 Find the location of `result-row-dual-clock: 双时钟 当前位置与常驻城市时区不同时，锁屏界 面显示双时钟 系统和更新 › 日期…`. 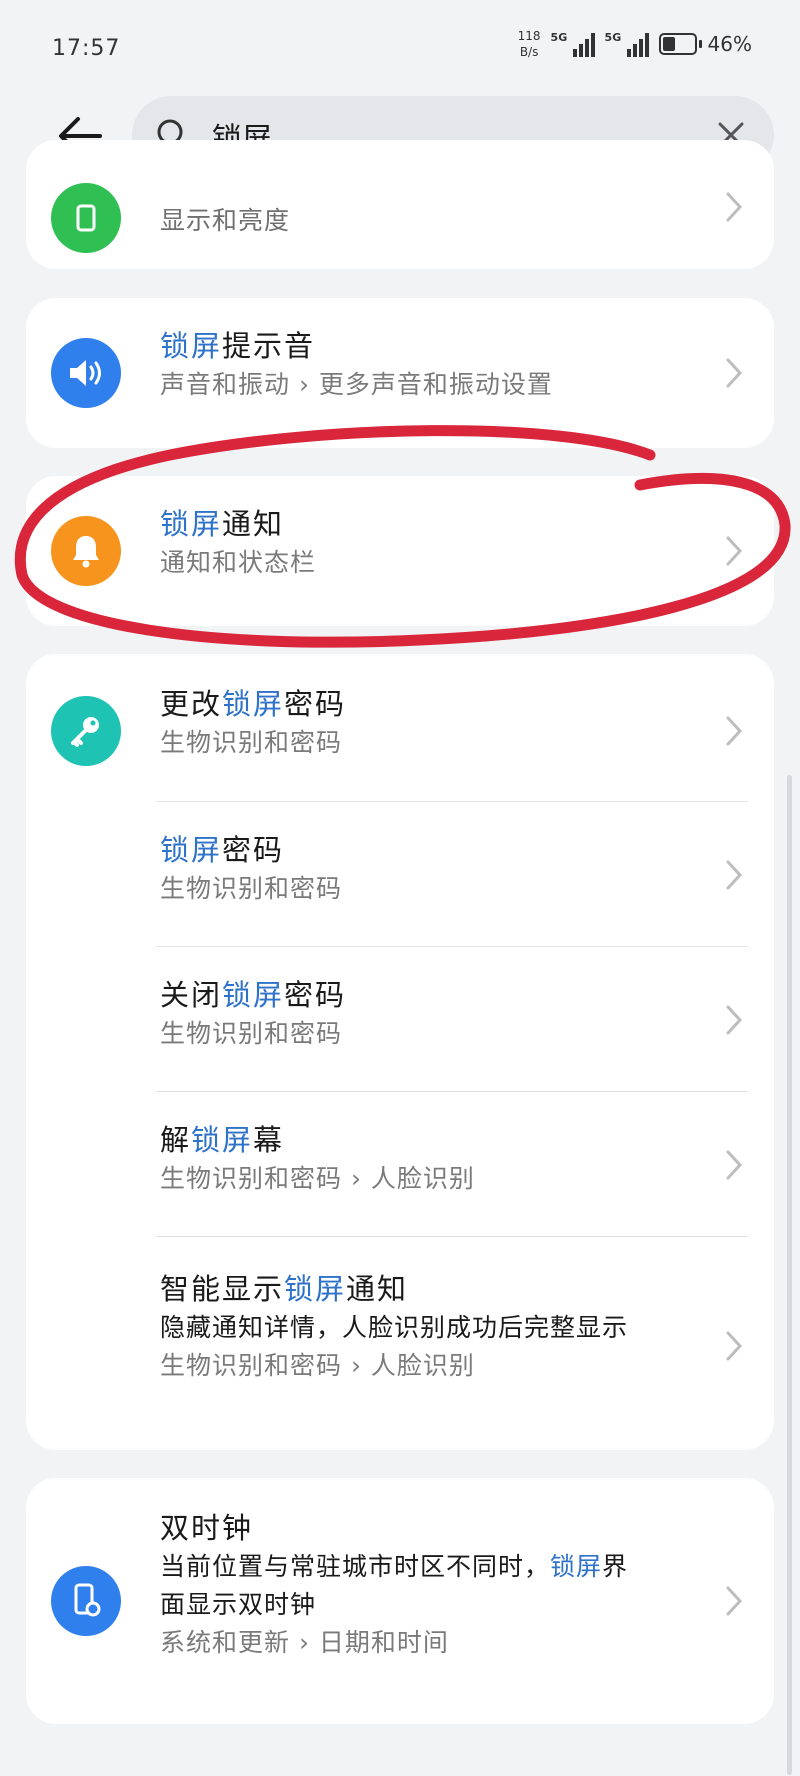

result-row-dual-clock: 双时钟 当前位置与常驻城市时区不同时，锁屏界 面显示双时钟 系统和更新 › 日期… is located at coordinates (400, 1601).